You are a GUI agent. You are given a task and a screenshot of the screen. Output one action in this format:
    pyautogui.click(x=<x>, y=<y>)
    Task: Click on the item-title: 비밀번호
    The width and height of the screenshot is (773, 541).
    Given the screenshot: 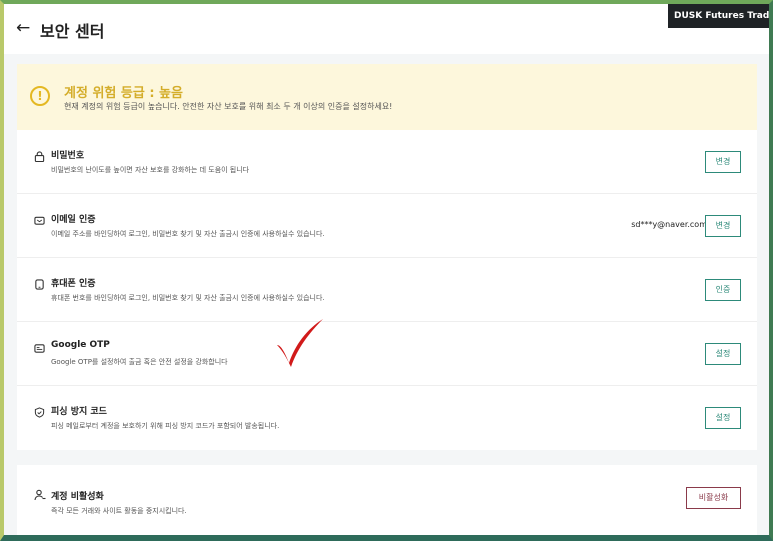 What is the action you would take?
    pyautogui.click(x=68, y=156)
    